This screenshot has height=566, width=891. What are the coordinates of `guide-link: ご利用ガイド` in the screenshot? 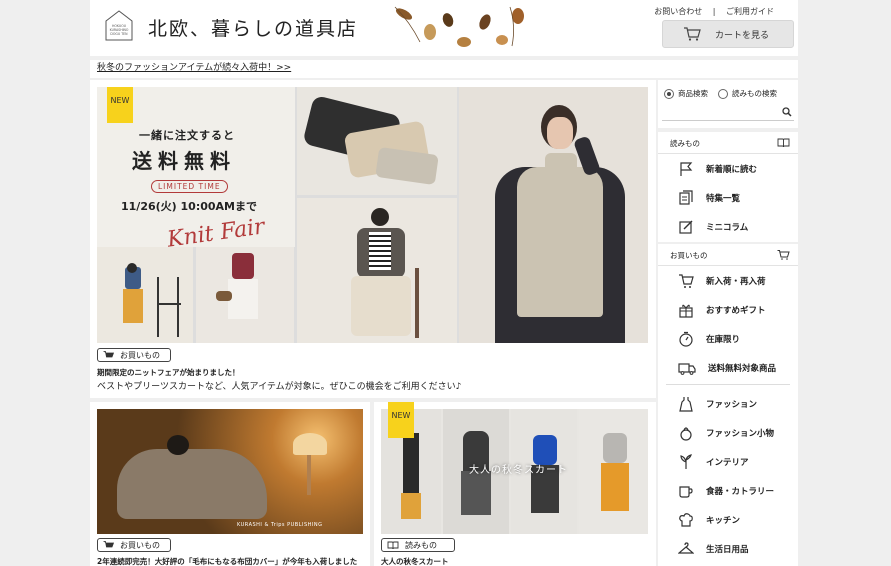 It's located at (750, 11).